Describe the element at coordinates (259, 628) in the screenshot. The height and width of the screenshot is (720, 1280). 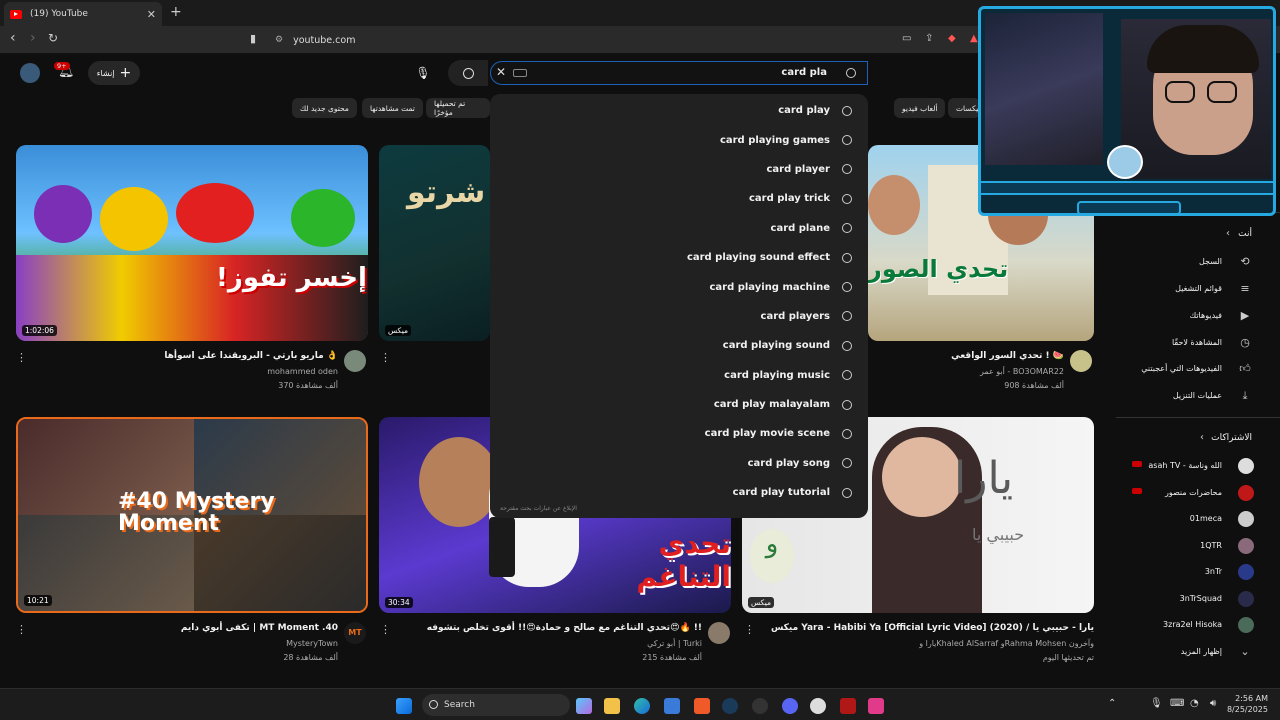
I see `video-title: تكفى أبوي دايم | MT Moment .40` at that location.